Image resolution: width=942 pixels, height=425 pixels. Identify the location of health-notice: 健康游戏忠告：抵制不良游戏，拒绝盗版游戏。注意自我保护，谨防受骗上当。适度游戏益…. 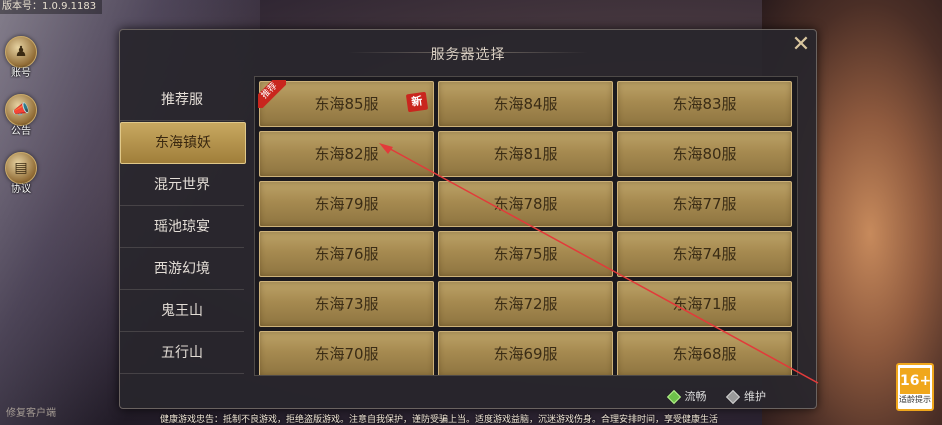
(439, 420).